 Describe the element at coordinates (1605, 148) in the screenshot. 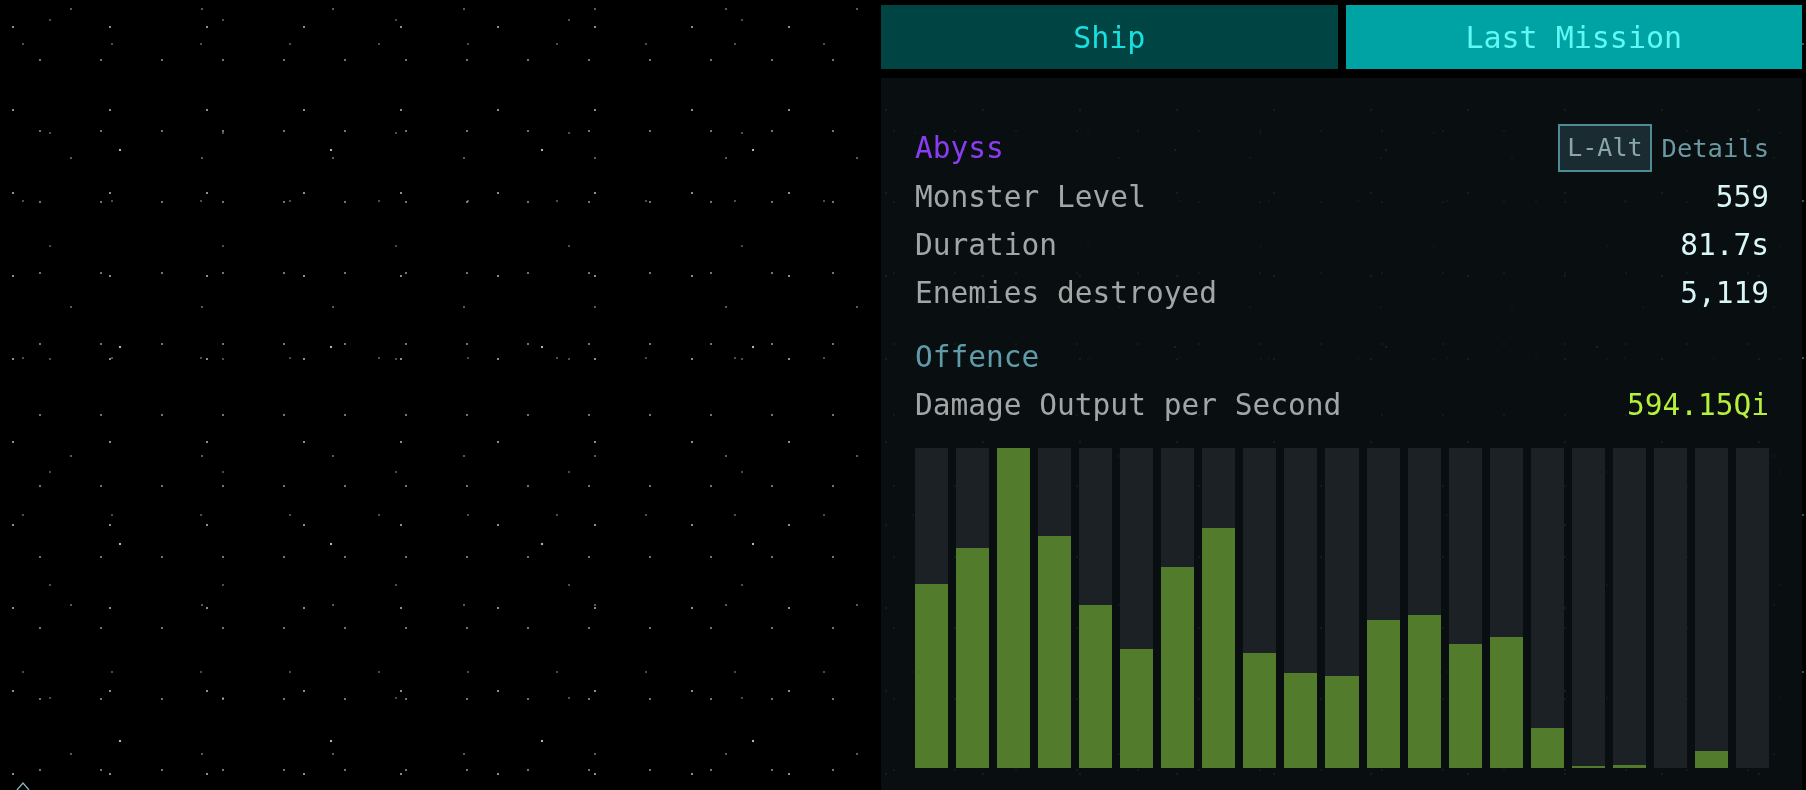

I see `key-hint: L-Alt` at that location.